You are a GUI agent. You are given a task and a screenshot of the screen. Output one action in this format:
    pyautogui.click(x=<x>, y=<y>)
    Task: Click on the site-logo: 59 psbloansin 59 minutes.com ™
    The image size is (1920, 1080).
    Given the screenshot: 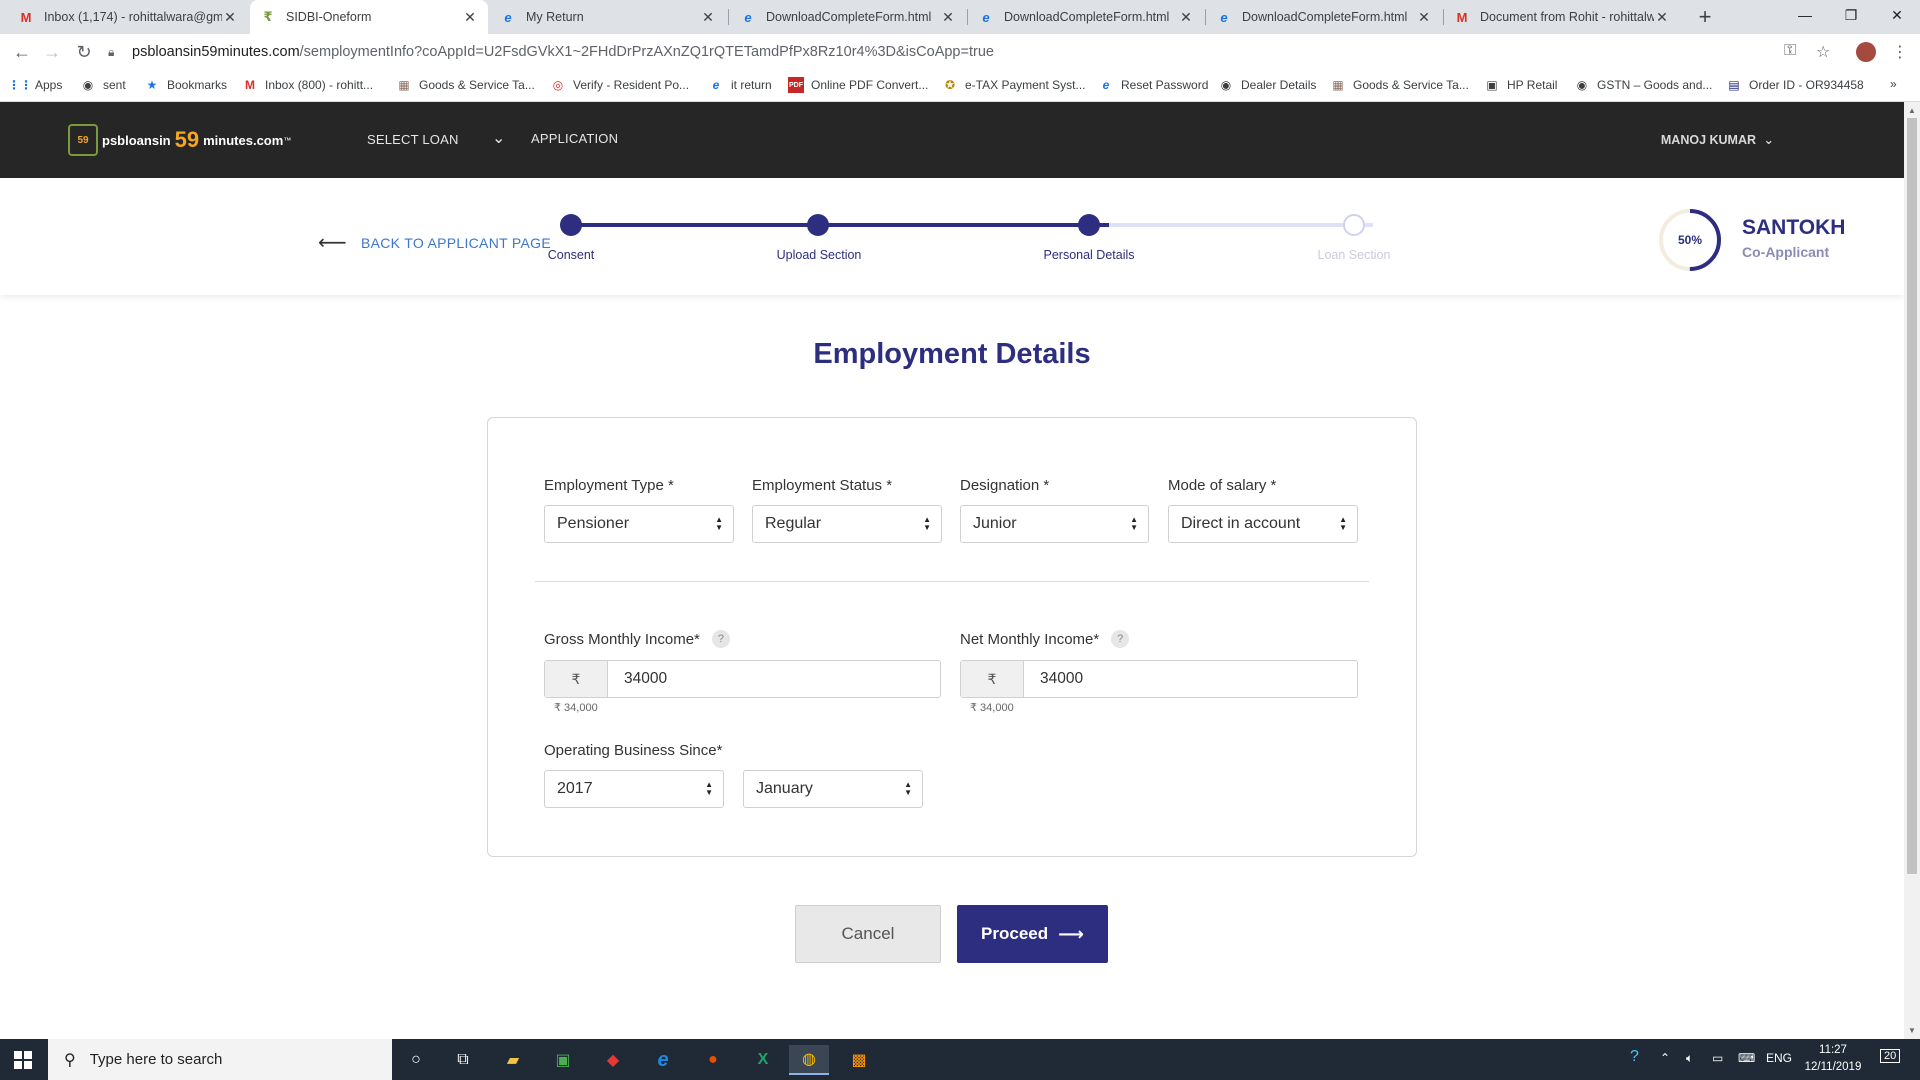 What is the action you would take?
    pyautogui.click(x=179, y=140)
    